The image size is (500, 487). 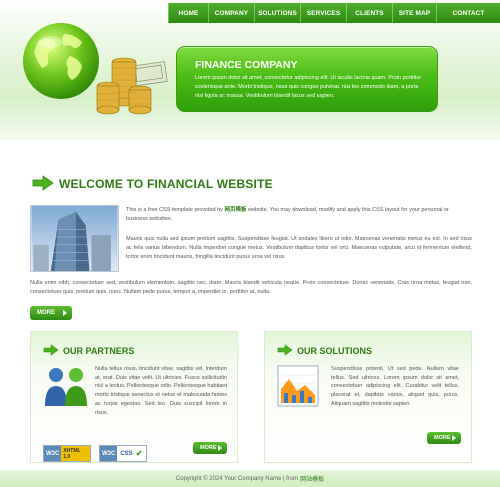 I want to click on nav-solutions: SOLUTIONS, so click(x=277, y=13).